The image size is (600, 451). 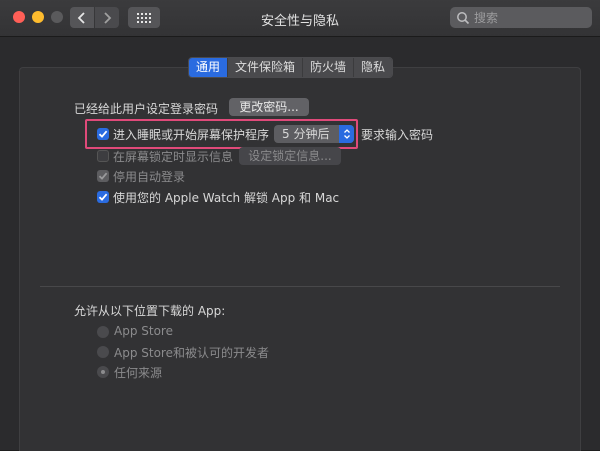 What do you see at coordinates (150, 311) in the screenshot?
I see `downloads-heading: 允许从以下位置下载的 App:` at bounding box center [150, 311].